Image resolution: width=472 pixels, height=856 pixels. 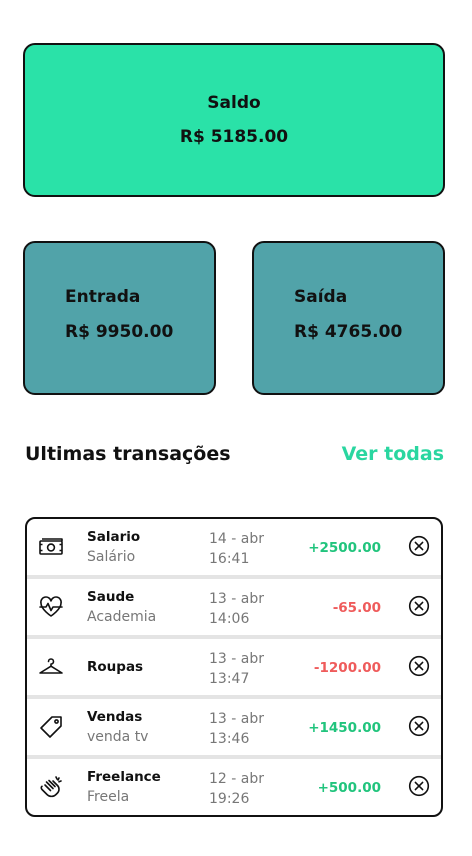 What do you see at coordinates (349, 788) in the screenshot?
I see `transaction-amount: +500.00` at bounding box center [349, 788].